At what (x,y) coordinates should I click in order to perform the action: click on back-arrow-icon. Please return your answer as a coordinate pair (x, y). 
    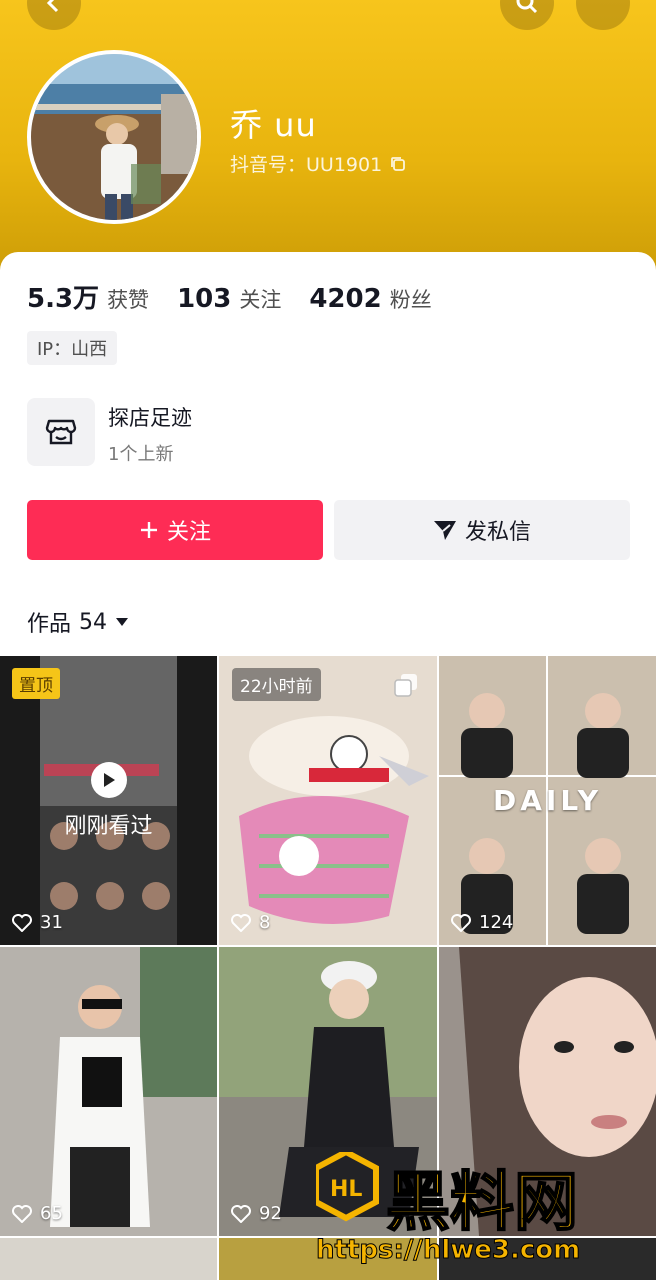
    Looking at the image, I should click on (52, 6).